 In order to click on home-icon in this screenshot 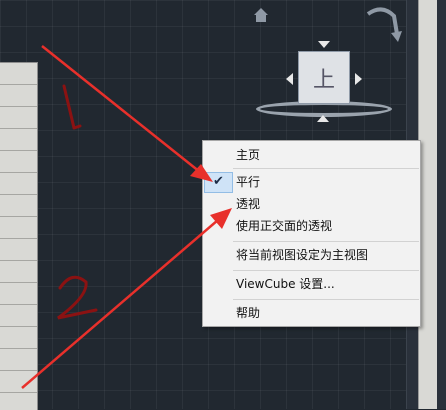, I will do `click(261, 15)`.